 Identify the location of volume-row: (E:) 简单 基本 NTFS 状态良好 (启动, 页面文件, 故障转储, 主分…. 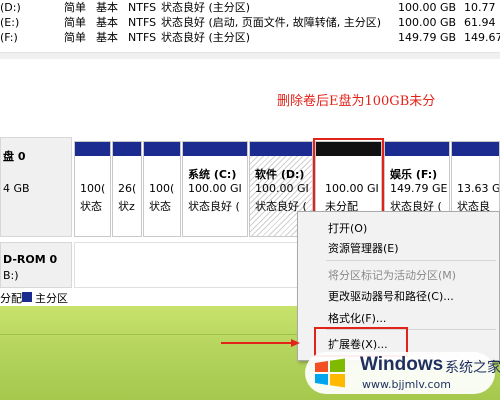
(250, 22).